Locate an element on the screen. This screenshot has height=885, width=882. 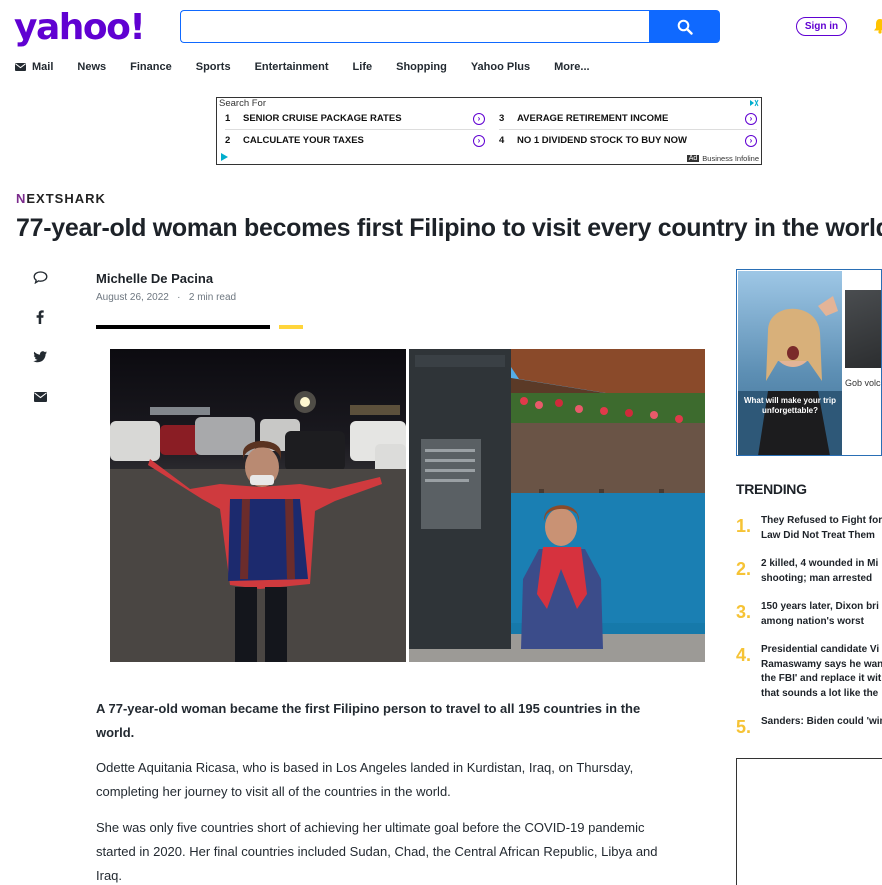
author-name: Michelle De Pacina is located at coordinates (154, 278).